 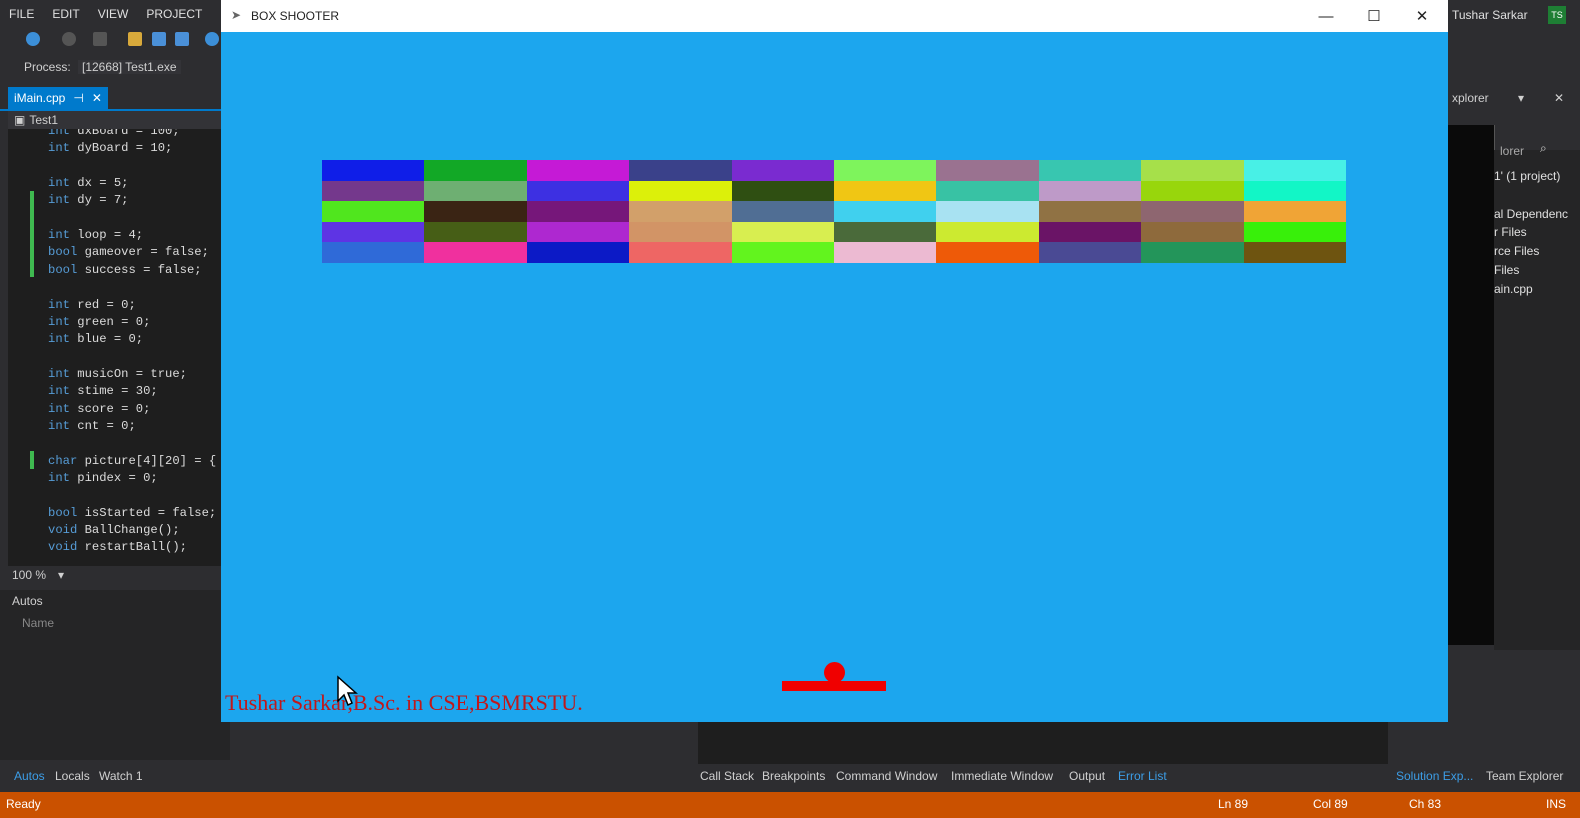 What do you see at coordinates (1521, 98) in the screenshot?
I see `panel-menu-icon: ▾` at bounding box center [1521, 98].